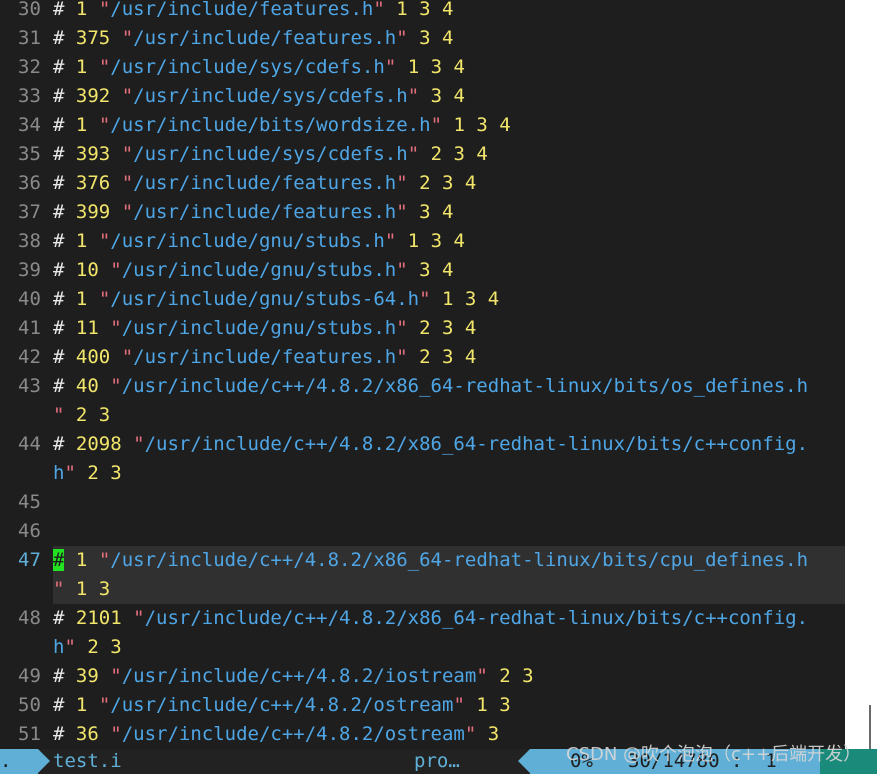 The image size is (877, 774). Describe the element at coordinates (422, 96) in the screenshot. I see `code-line: 33 # 392 "/usr/include/sys/cdefs.h" 3 4` at that location.